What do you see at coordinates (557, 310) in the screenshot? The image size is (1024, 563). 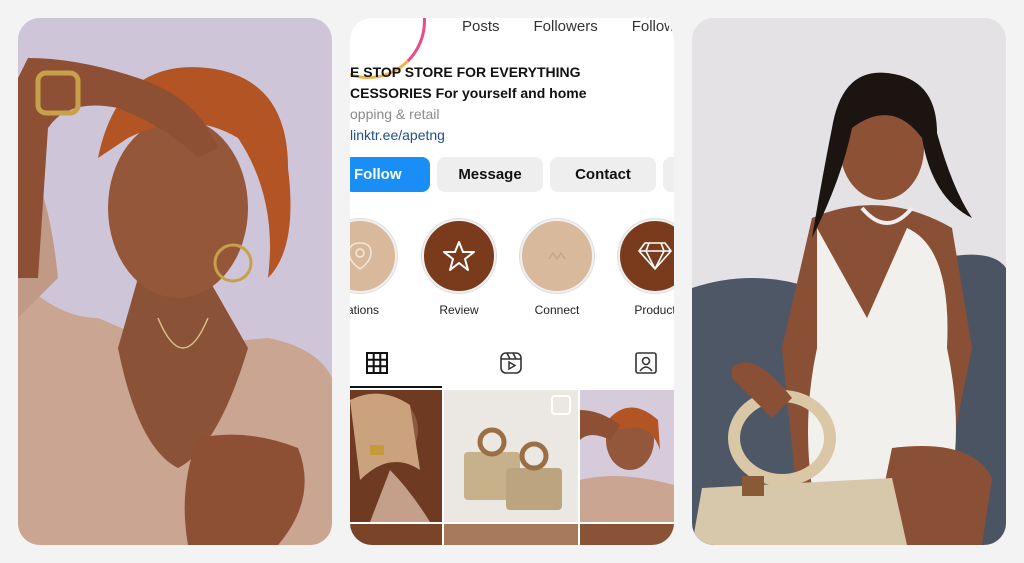 I see `highlight-label: Connect` at bounding box center [557, 310].